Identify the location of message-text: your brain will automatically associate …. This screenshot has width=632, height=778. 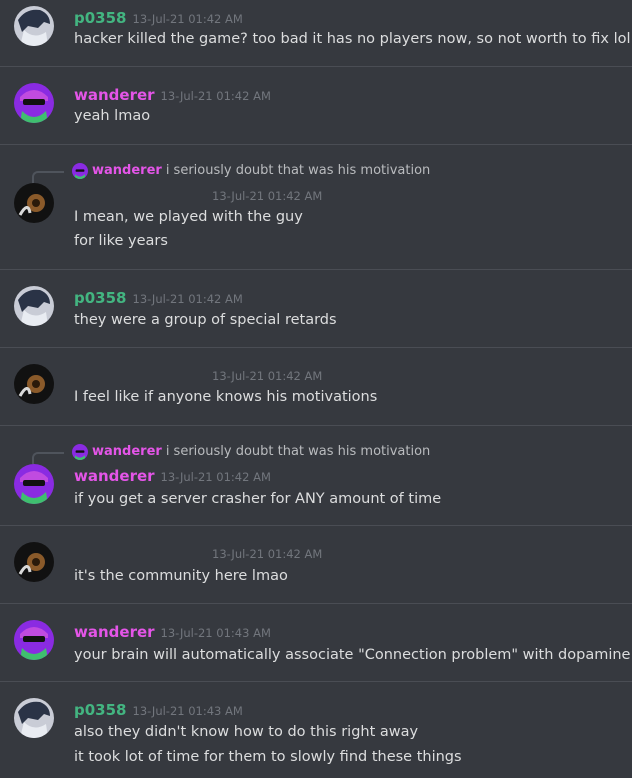
(352, 655).